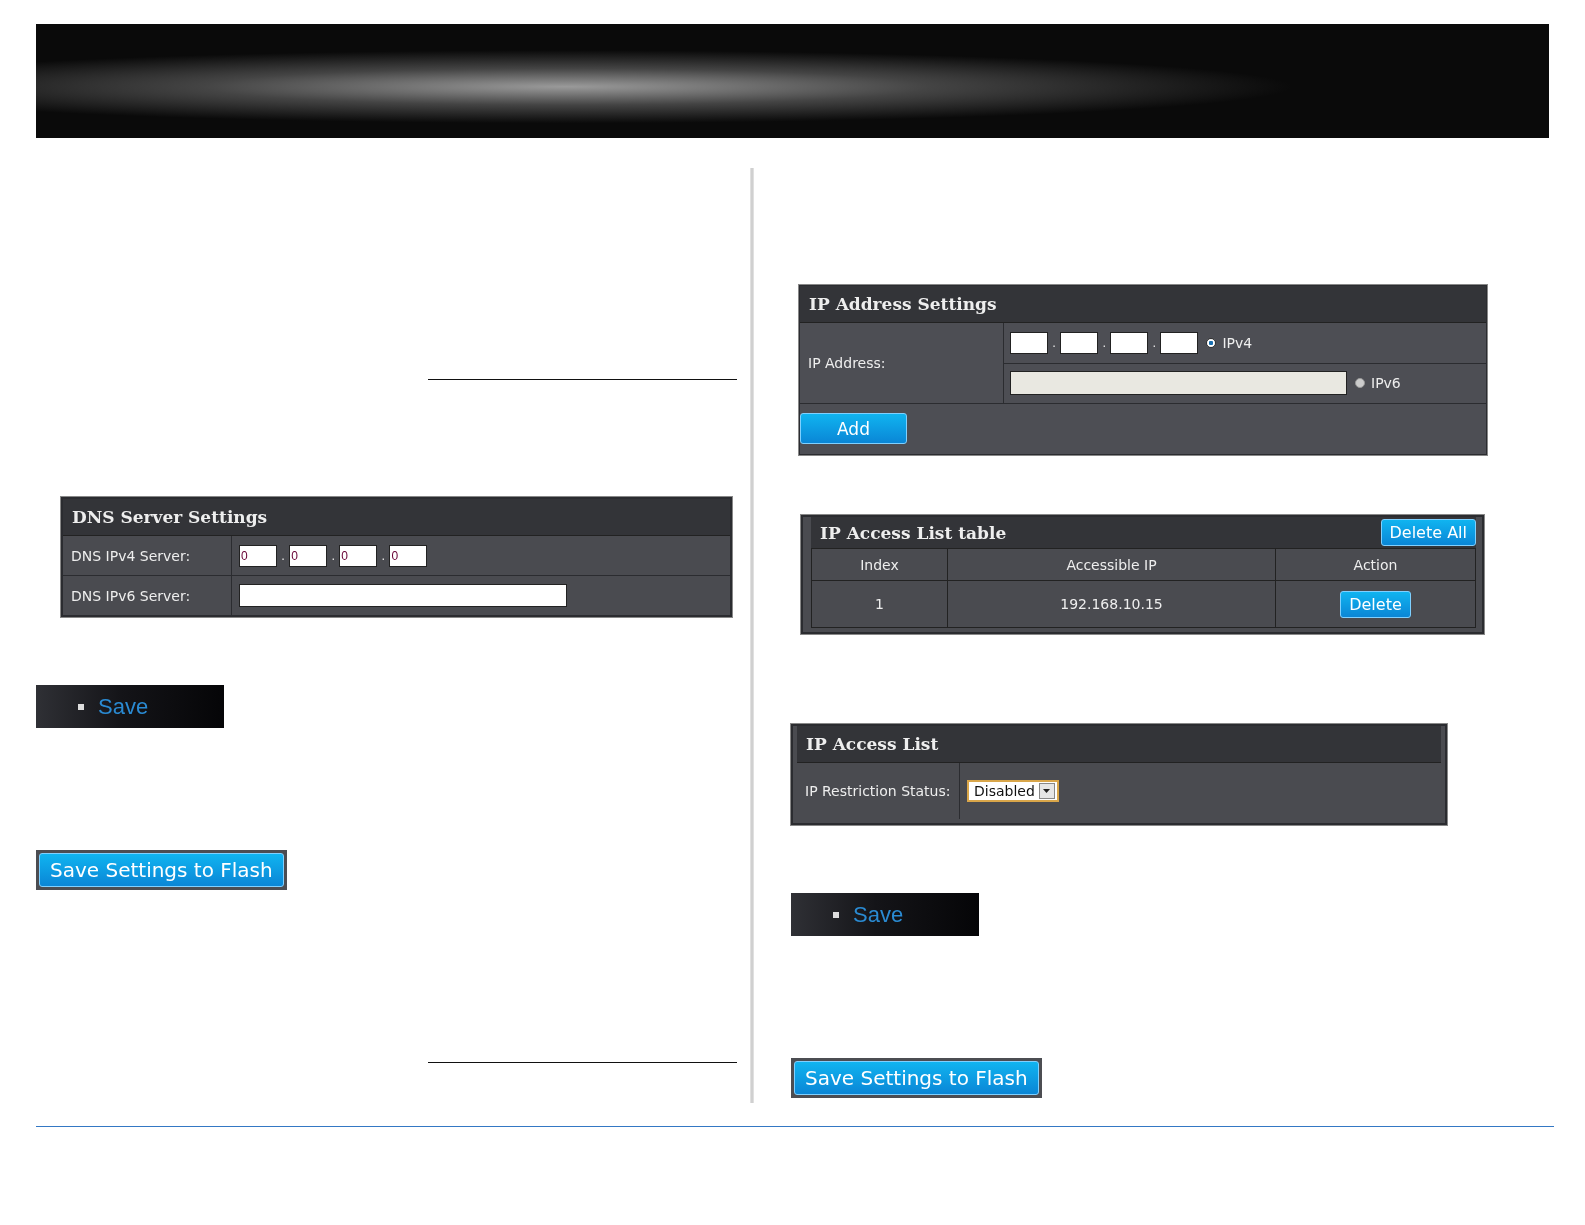 The image size is (1585, 1225). I want to click on table-cell: 1, so click(879, 604).